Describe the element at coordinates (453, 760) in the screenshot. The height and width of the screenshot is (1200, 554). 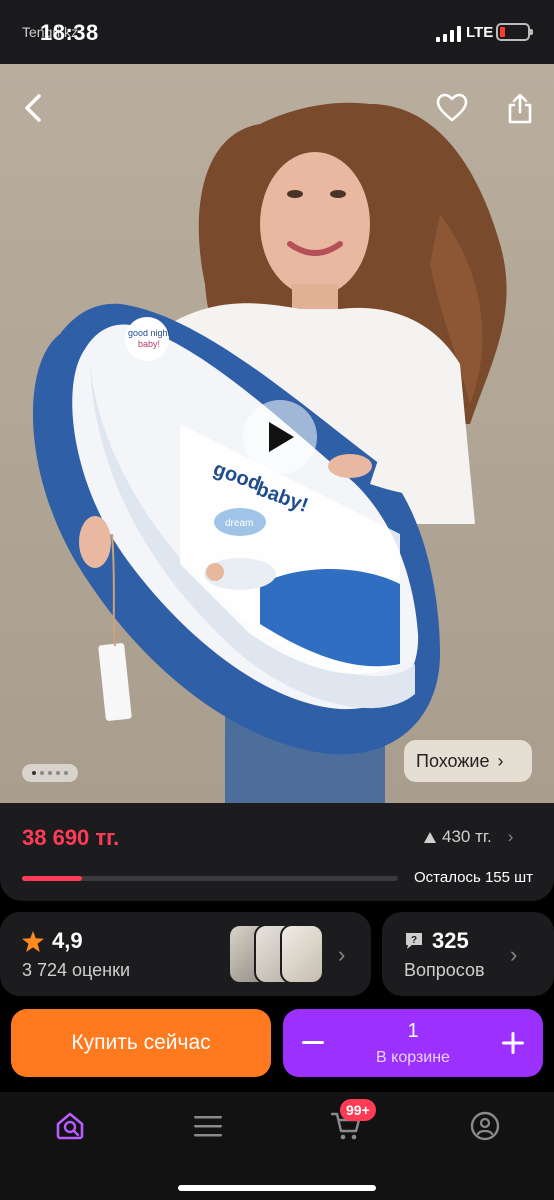
I see `similar-label: Похожие` at that location.